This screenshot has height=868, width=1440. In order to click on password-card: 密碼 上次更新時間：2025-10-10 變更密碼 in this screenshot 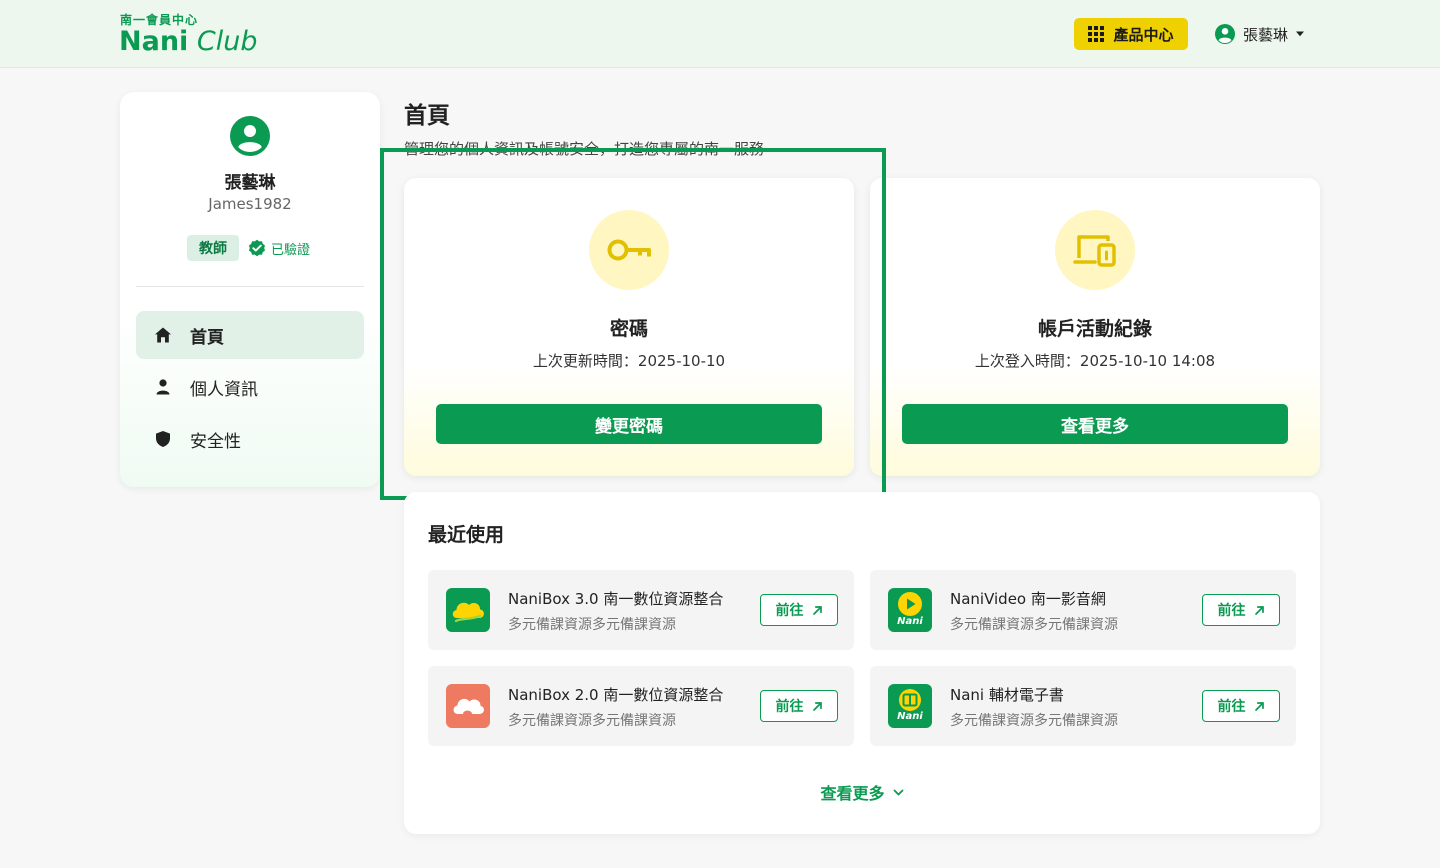, I will do `click(629, 327)`.